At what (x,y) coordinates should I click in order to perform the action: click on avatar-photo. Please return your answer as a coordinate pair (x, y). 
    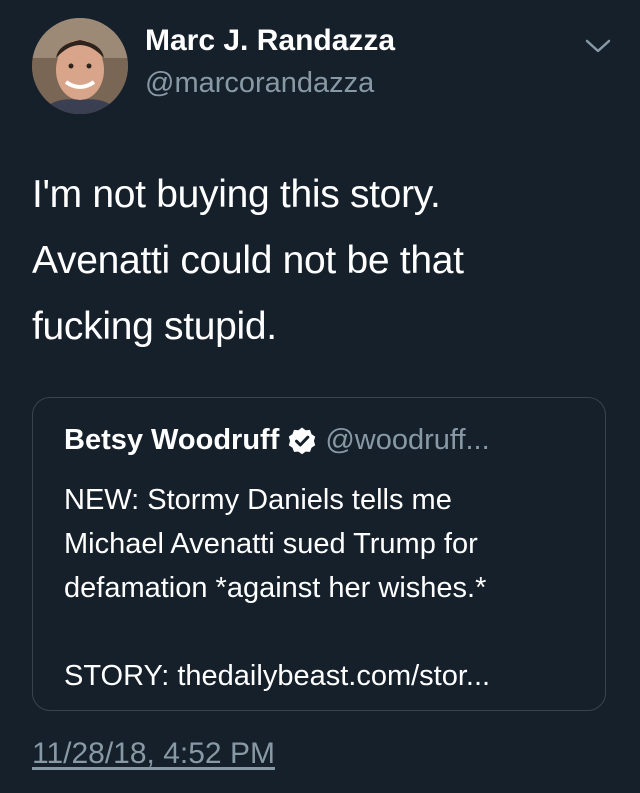
    Looking at the image, I should click on (80, 66).